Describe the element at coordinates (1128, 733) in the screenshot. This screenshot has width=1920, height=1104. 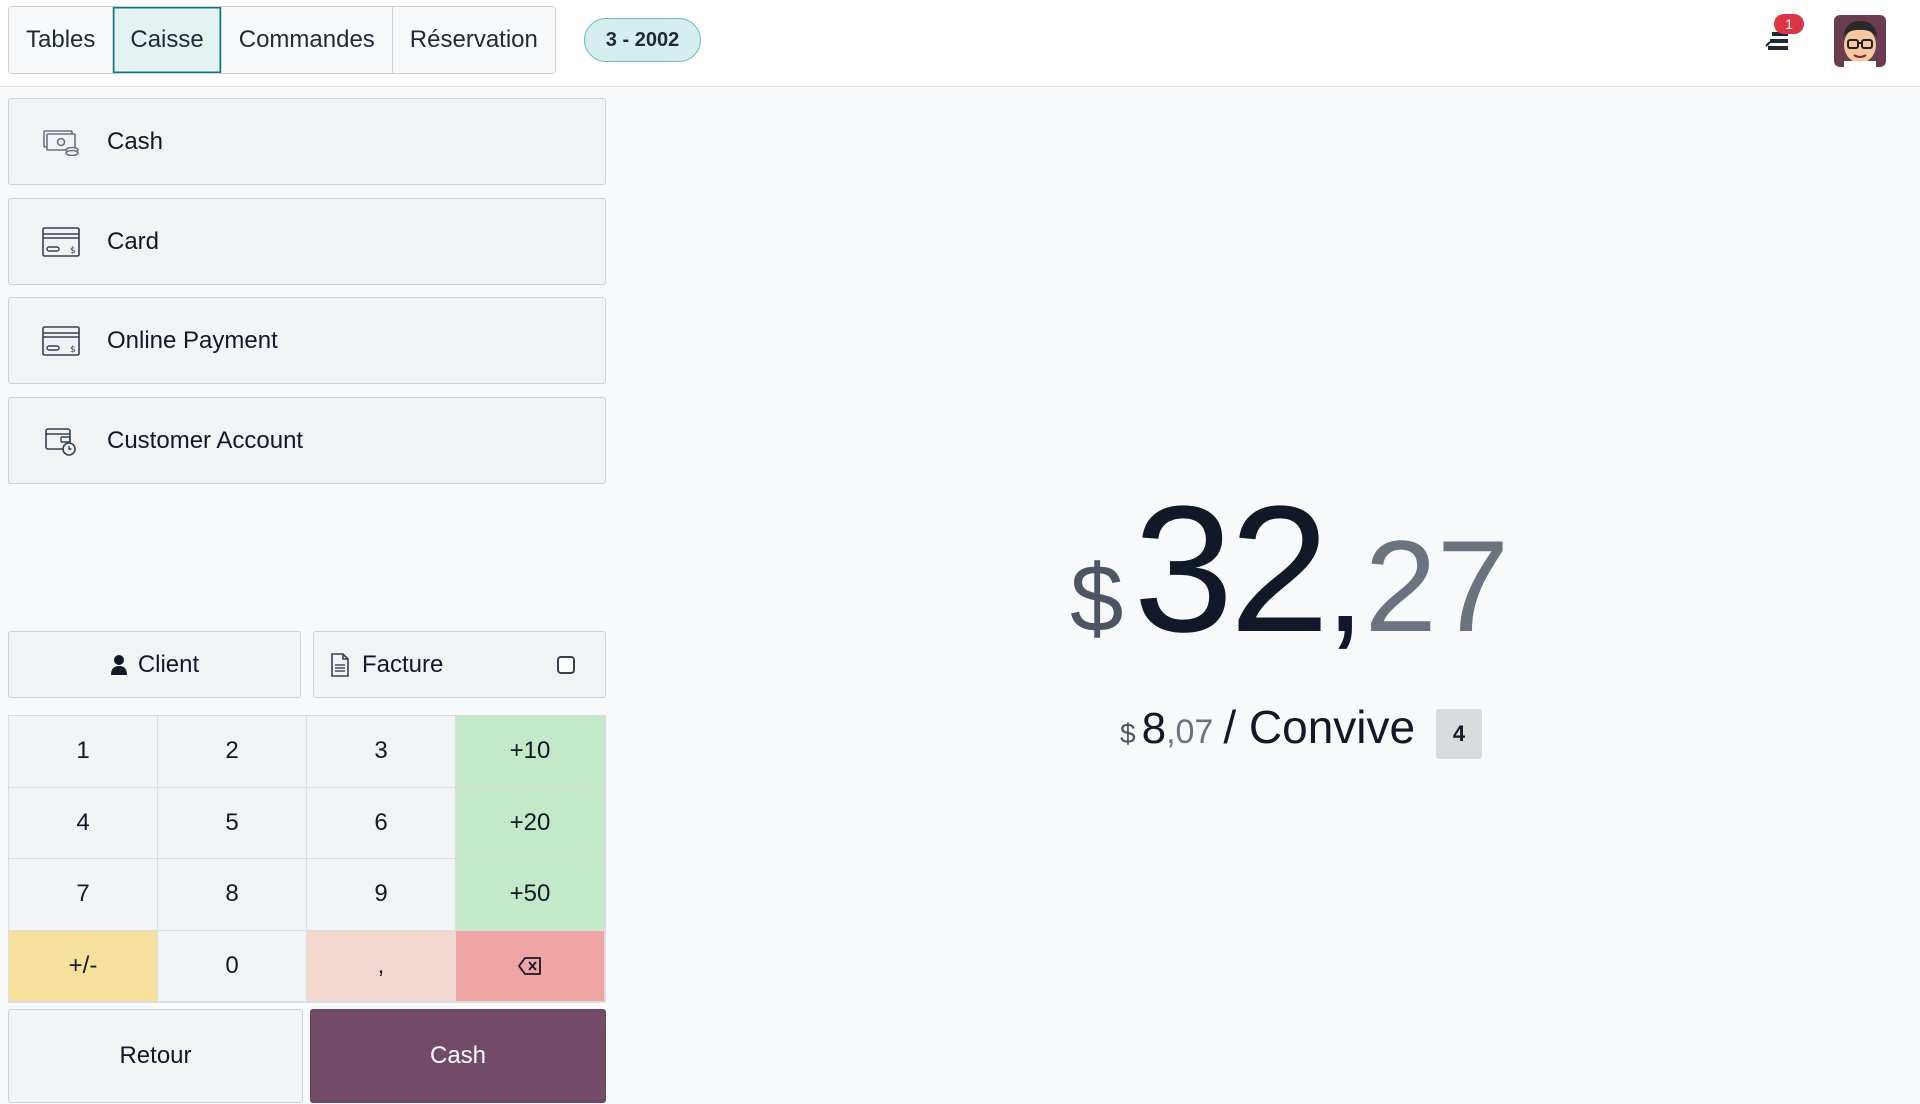
I see `per-guest-currency: $` at that location.